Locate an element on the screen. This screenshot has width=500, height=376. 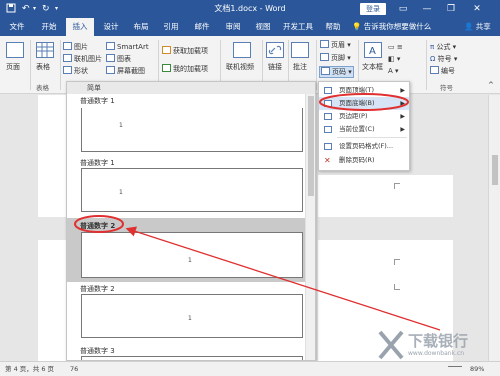
links-icon is located at coordinates (275, 50).